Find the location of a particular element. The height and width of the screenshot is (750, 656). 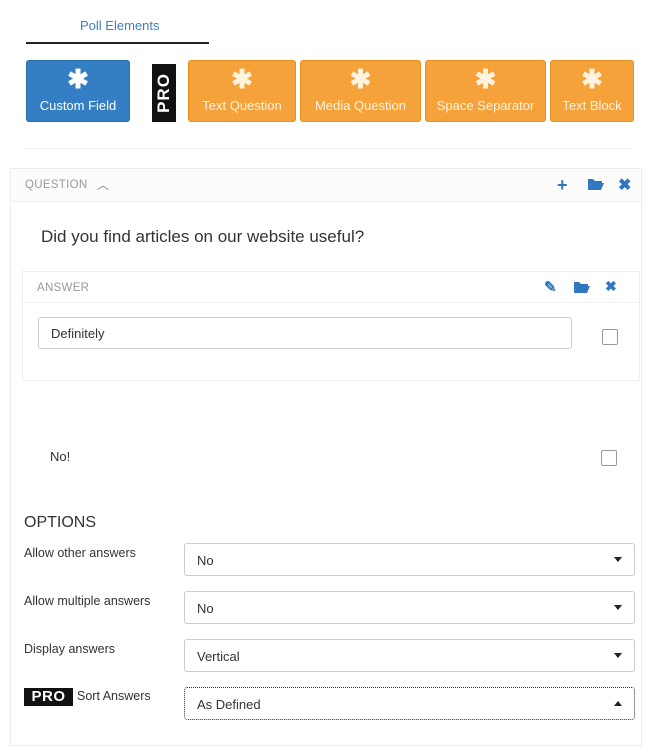

custom-field-button: ✱ Custom Field is located at coordinates (78, 91).